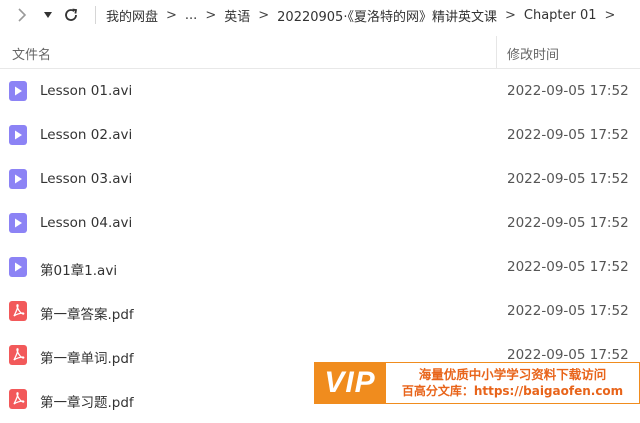 This screenshot has width=640, height=423. Describe the element at coordinates (512, 391) in the screenshot. I see `watermark-line-2: 百高分文库：https://baigaofen.com` at that location.